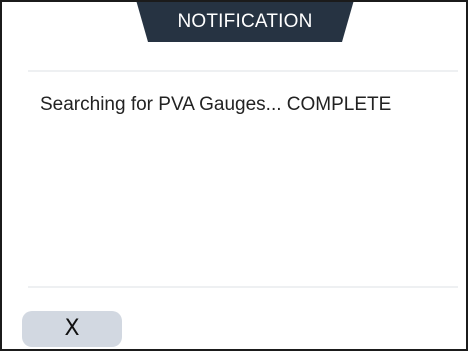 The width and height of the screenshot is (468, 351). What do you see at coordinates (216, 104) in the screenshot?
I see `notification-message: Searching for PVA Gauges... COMPLETE` at bounding box center [216, 104].